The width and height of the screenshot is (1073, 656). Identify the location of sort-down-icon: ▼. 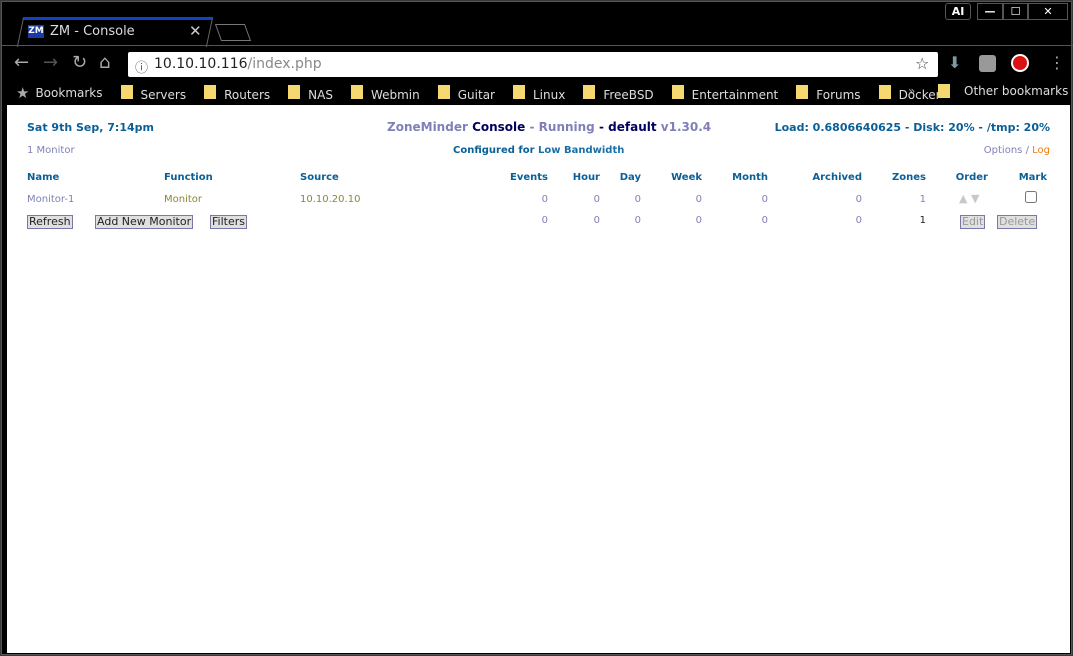
(975, 198).